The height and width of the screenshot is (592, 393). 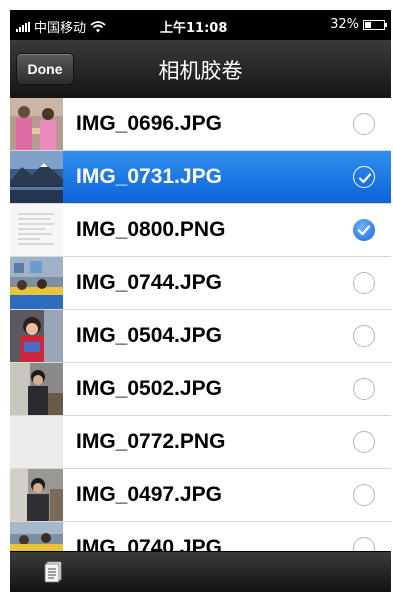 I want to click on document-icon, so click(x=54, y=572).